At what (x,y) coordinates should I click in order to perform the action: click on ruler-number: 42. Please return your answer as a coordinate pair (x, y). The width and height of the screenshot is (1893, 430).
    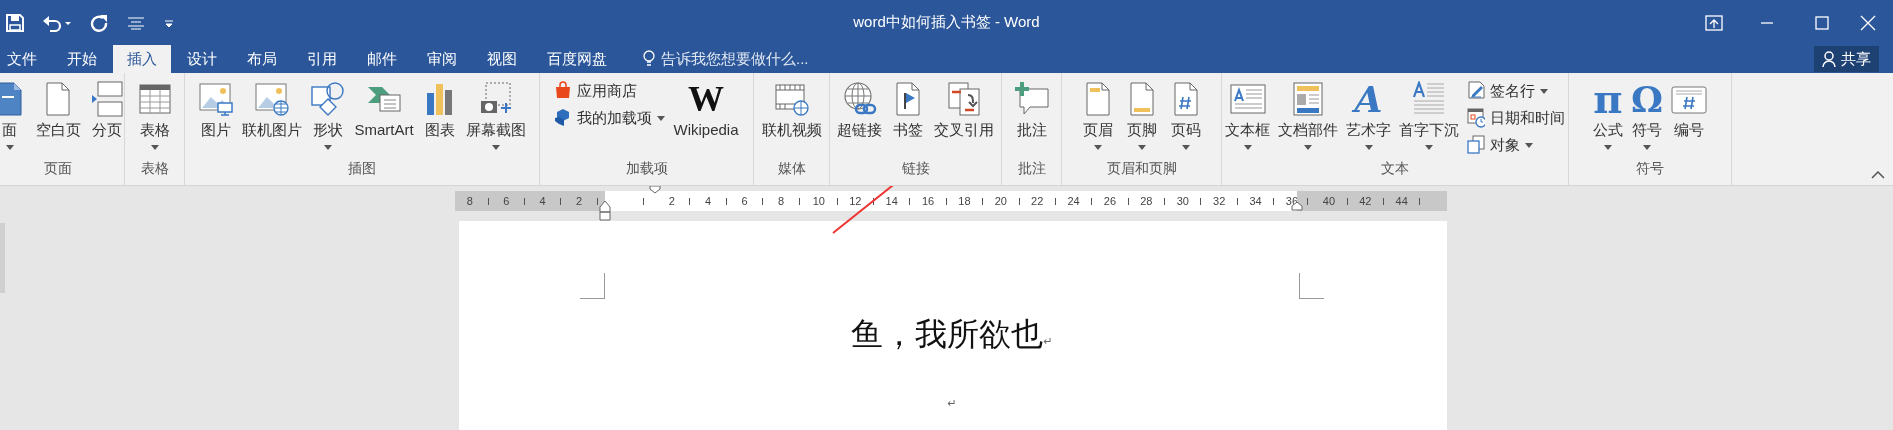
    Looking at the image, I should click on (1365, 201).